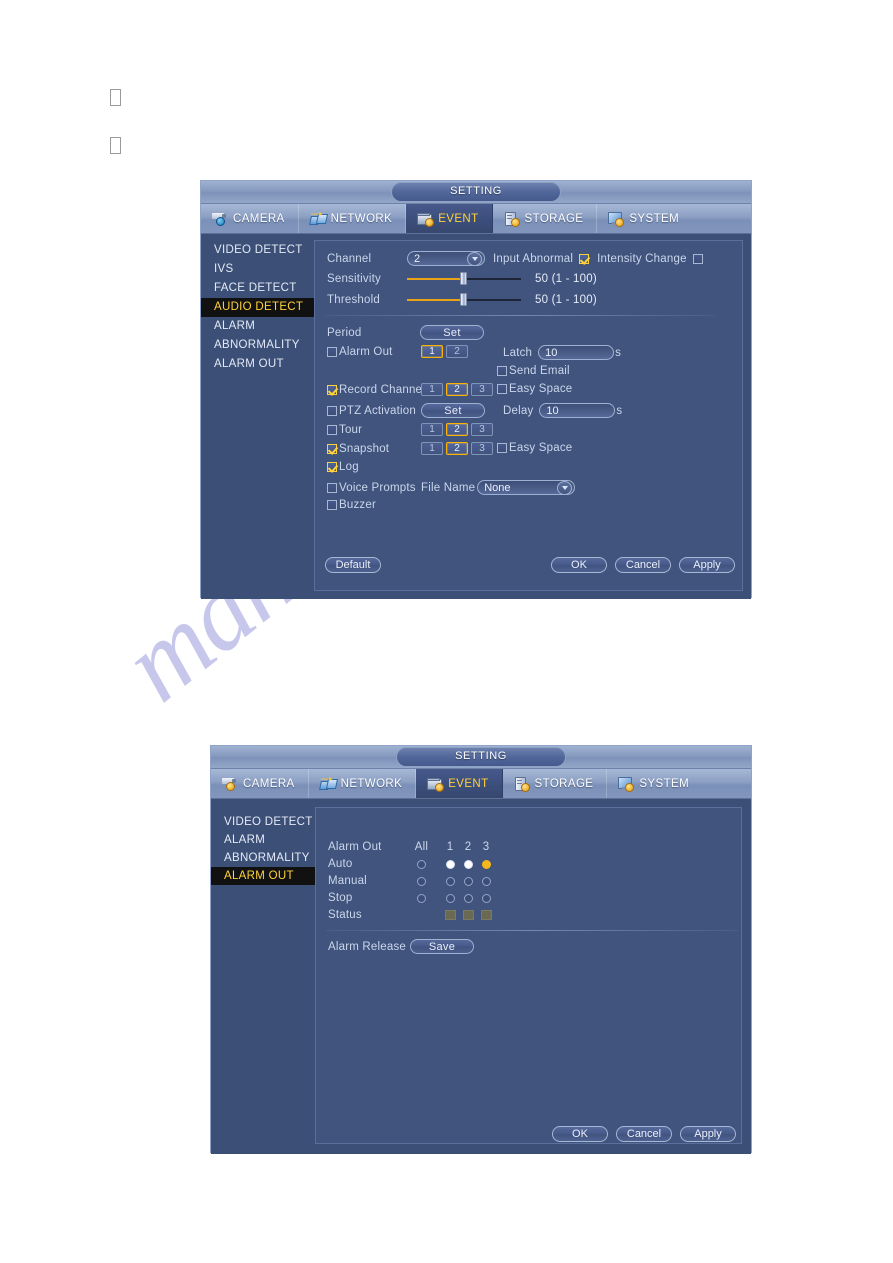  What do you see at coordinates (502, 371) in the screenshot?
I see `send-email-checkbox` at bounding box center [502, 371].